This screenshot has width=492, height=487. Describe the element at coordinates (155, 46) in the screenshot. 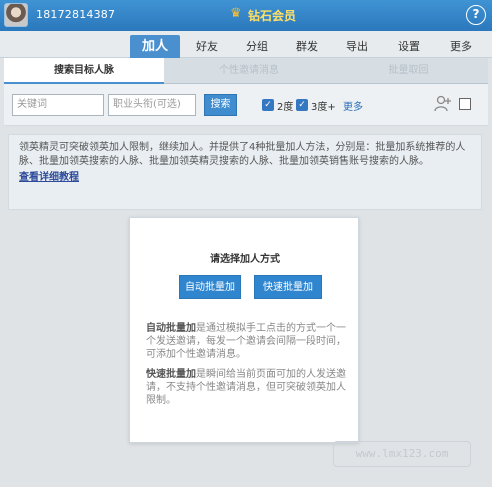

I see `tab-add-people: 加人` at that location.